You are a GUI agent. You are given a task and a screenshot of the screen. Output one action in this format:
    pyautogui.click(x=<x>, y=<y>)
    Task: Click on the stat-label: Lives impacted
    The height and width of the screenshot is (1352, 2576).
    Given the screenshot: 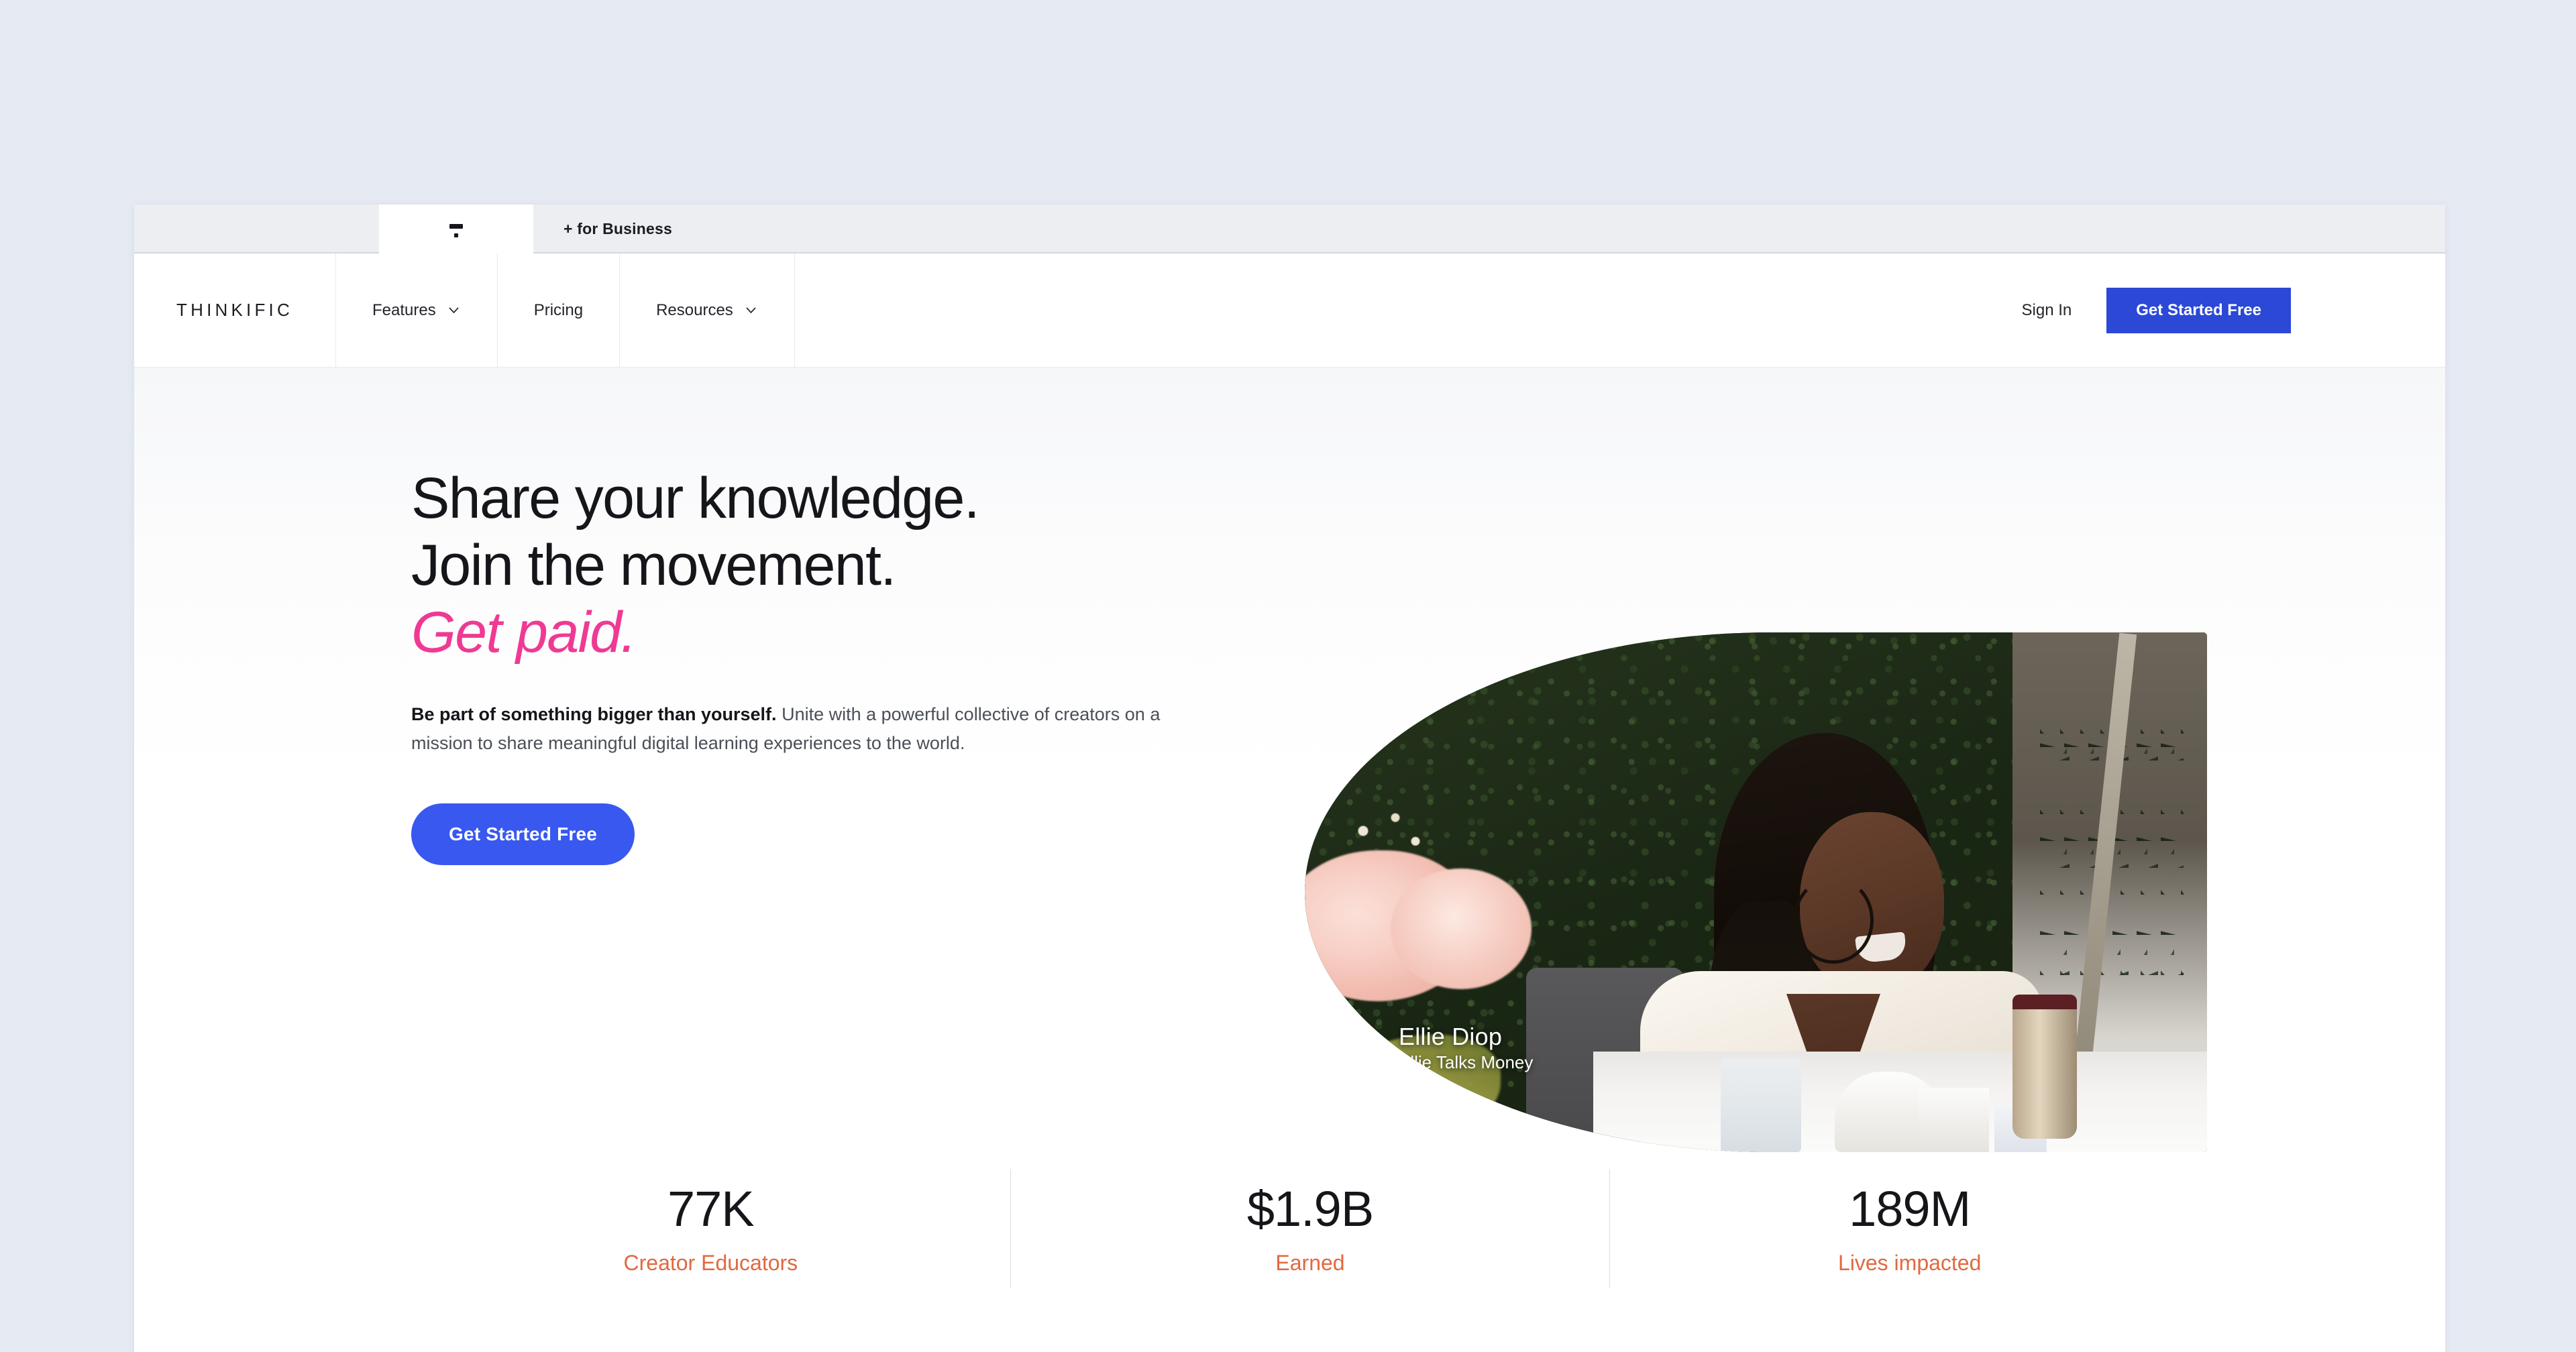 What is the action you would take?
    pyautogui.click(x=1909, y=1263)
    